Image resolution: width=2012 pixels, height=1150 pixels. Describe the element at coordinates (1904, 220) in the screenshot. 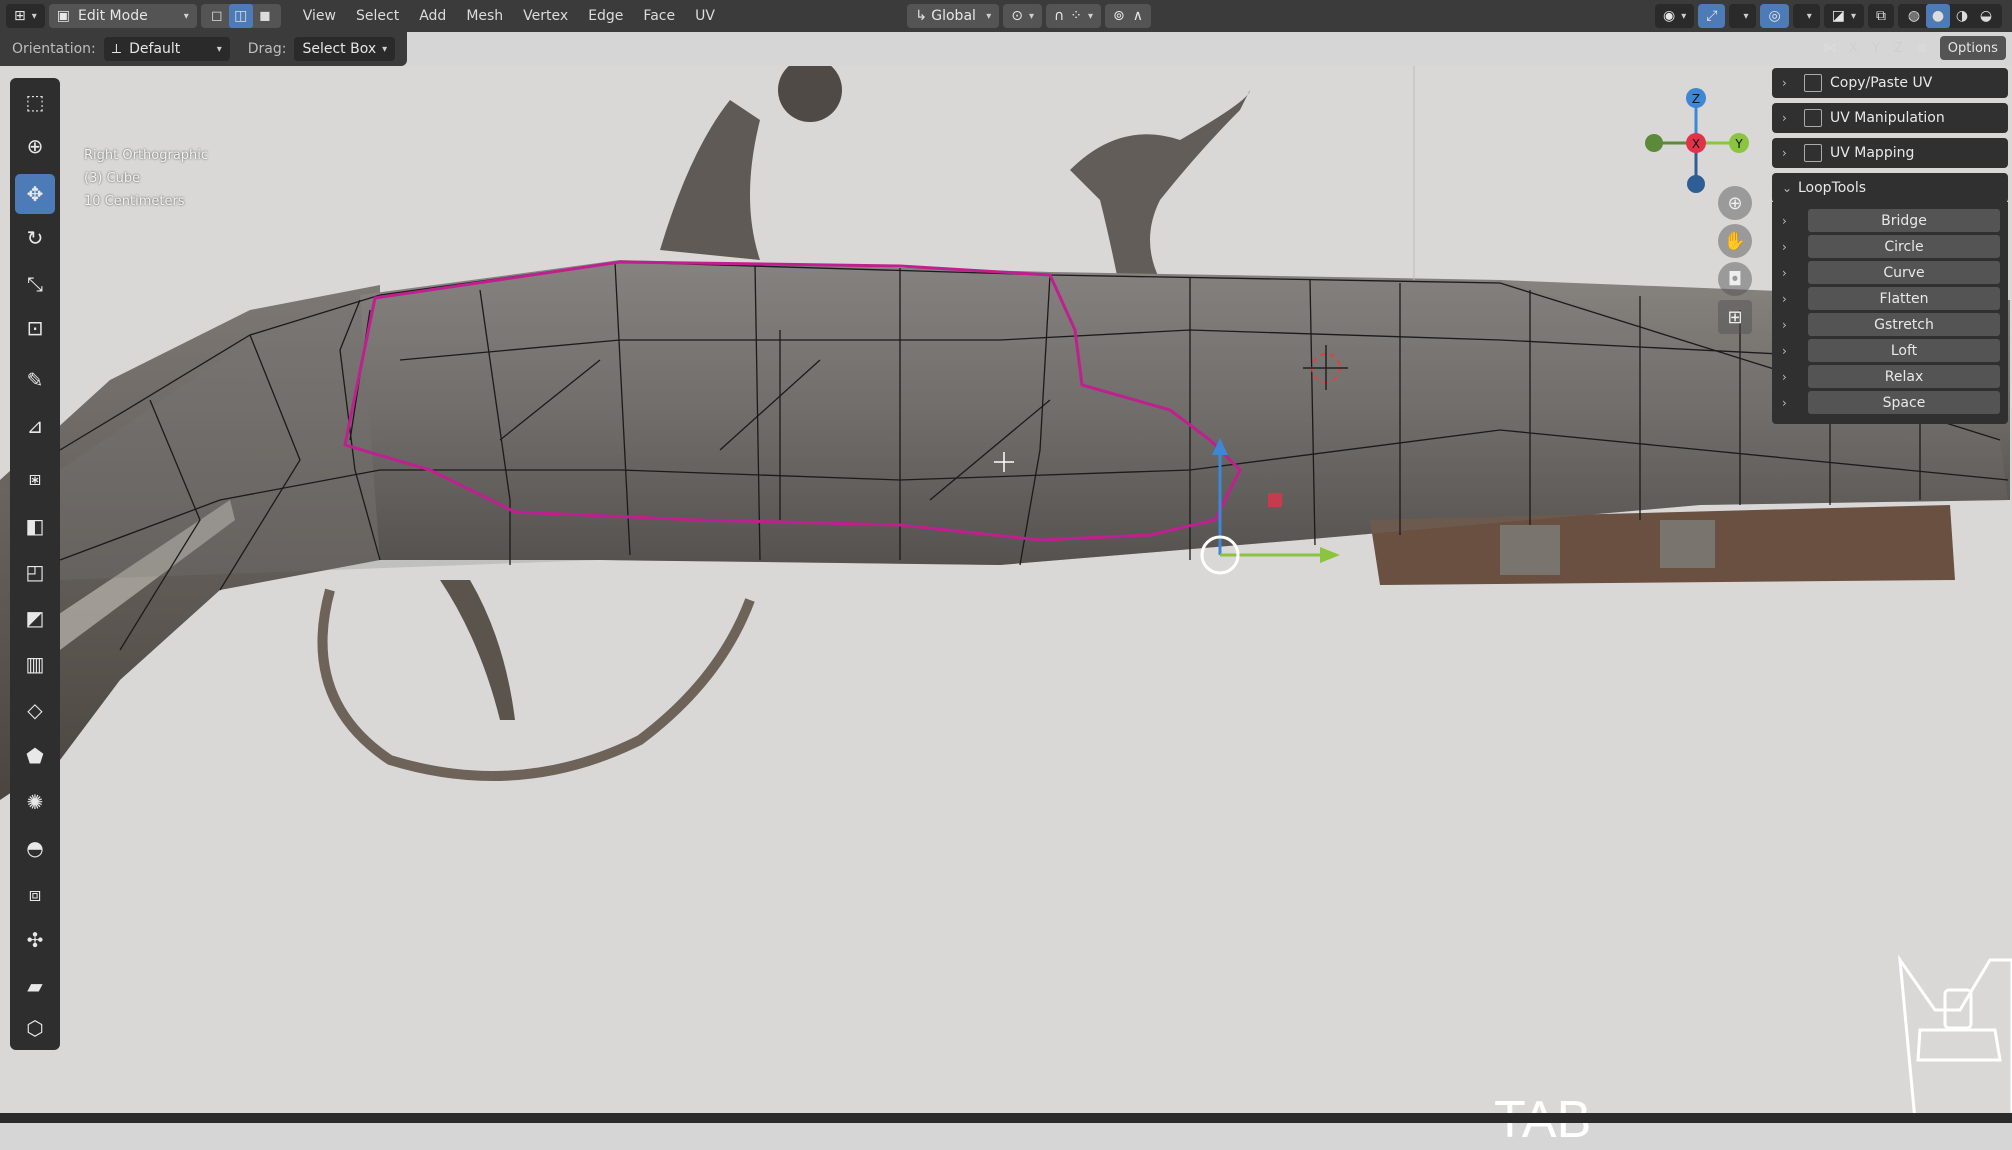

I see `looptools-bridge-button: Bridge` at that location.